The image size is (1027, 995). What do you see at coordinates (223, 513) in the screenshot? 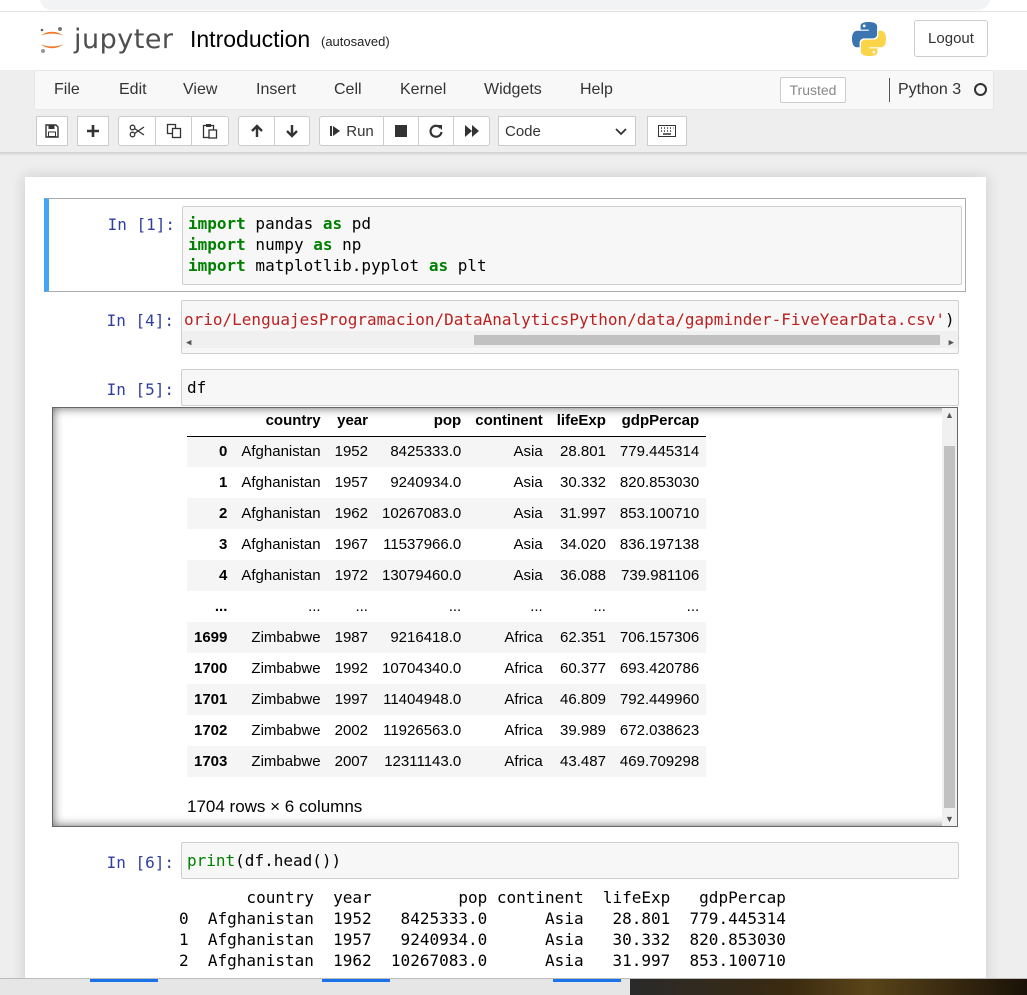
I see `row-index: 2` at bounding box center [223, 513].